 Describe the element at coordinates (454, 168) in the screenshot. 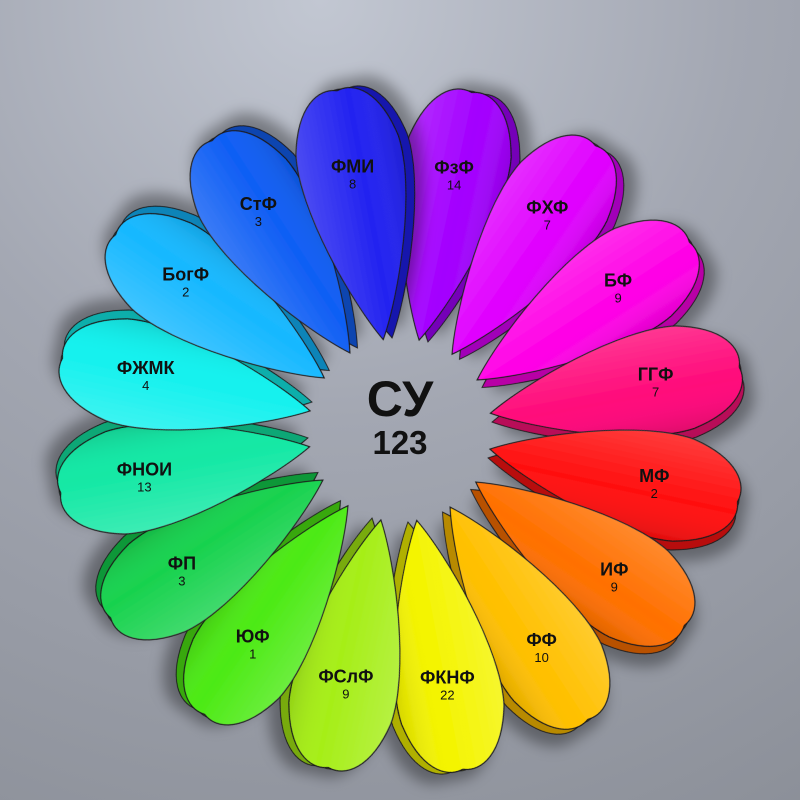

I see `petal-name-label: ФзФ` at that location.